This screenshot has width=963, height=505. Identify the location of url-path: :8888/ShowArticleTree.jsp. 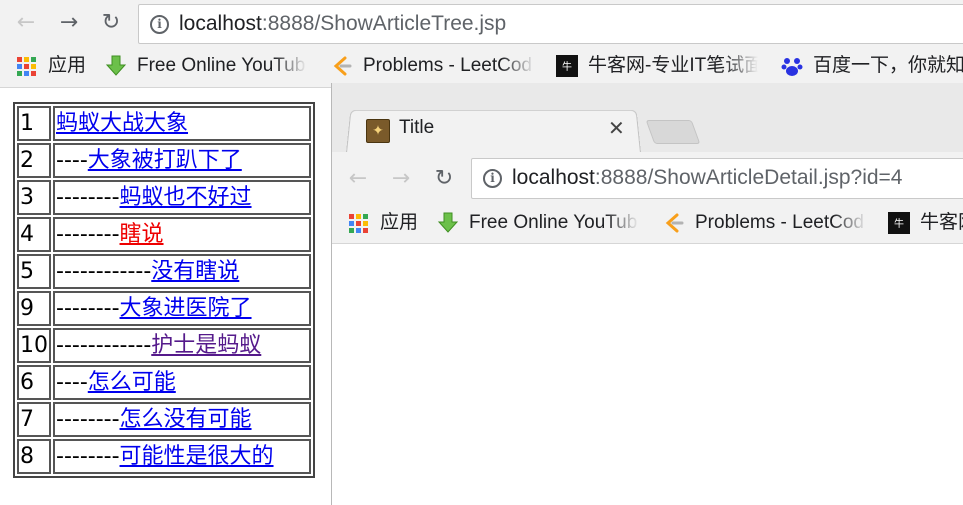
(384, 23).